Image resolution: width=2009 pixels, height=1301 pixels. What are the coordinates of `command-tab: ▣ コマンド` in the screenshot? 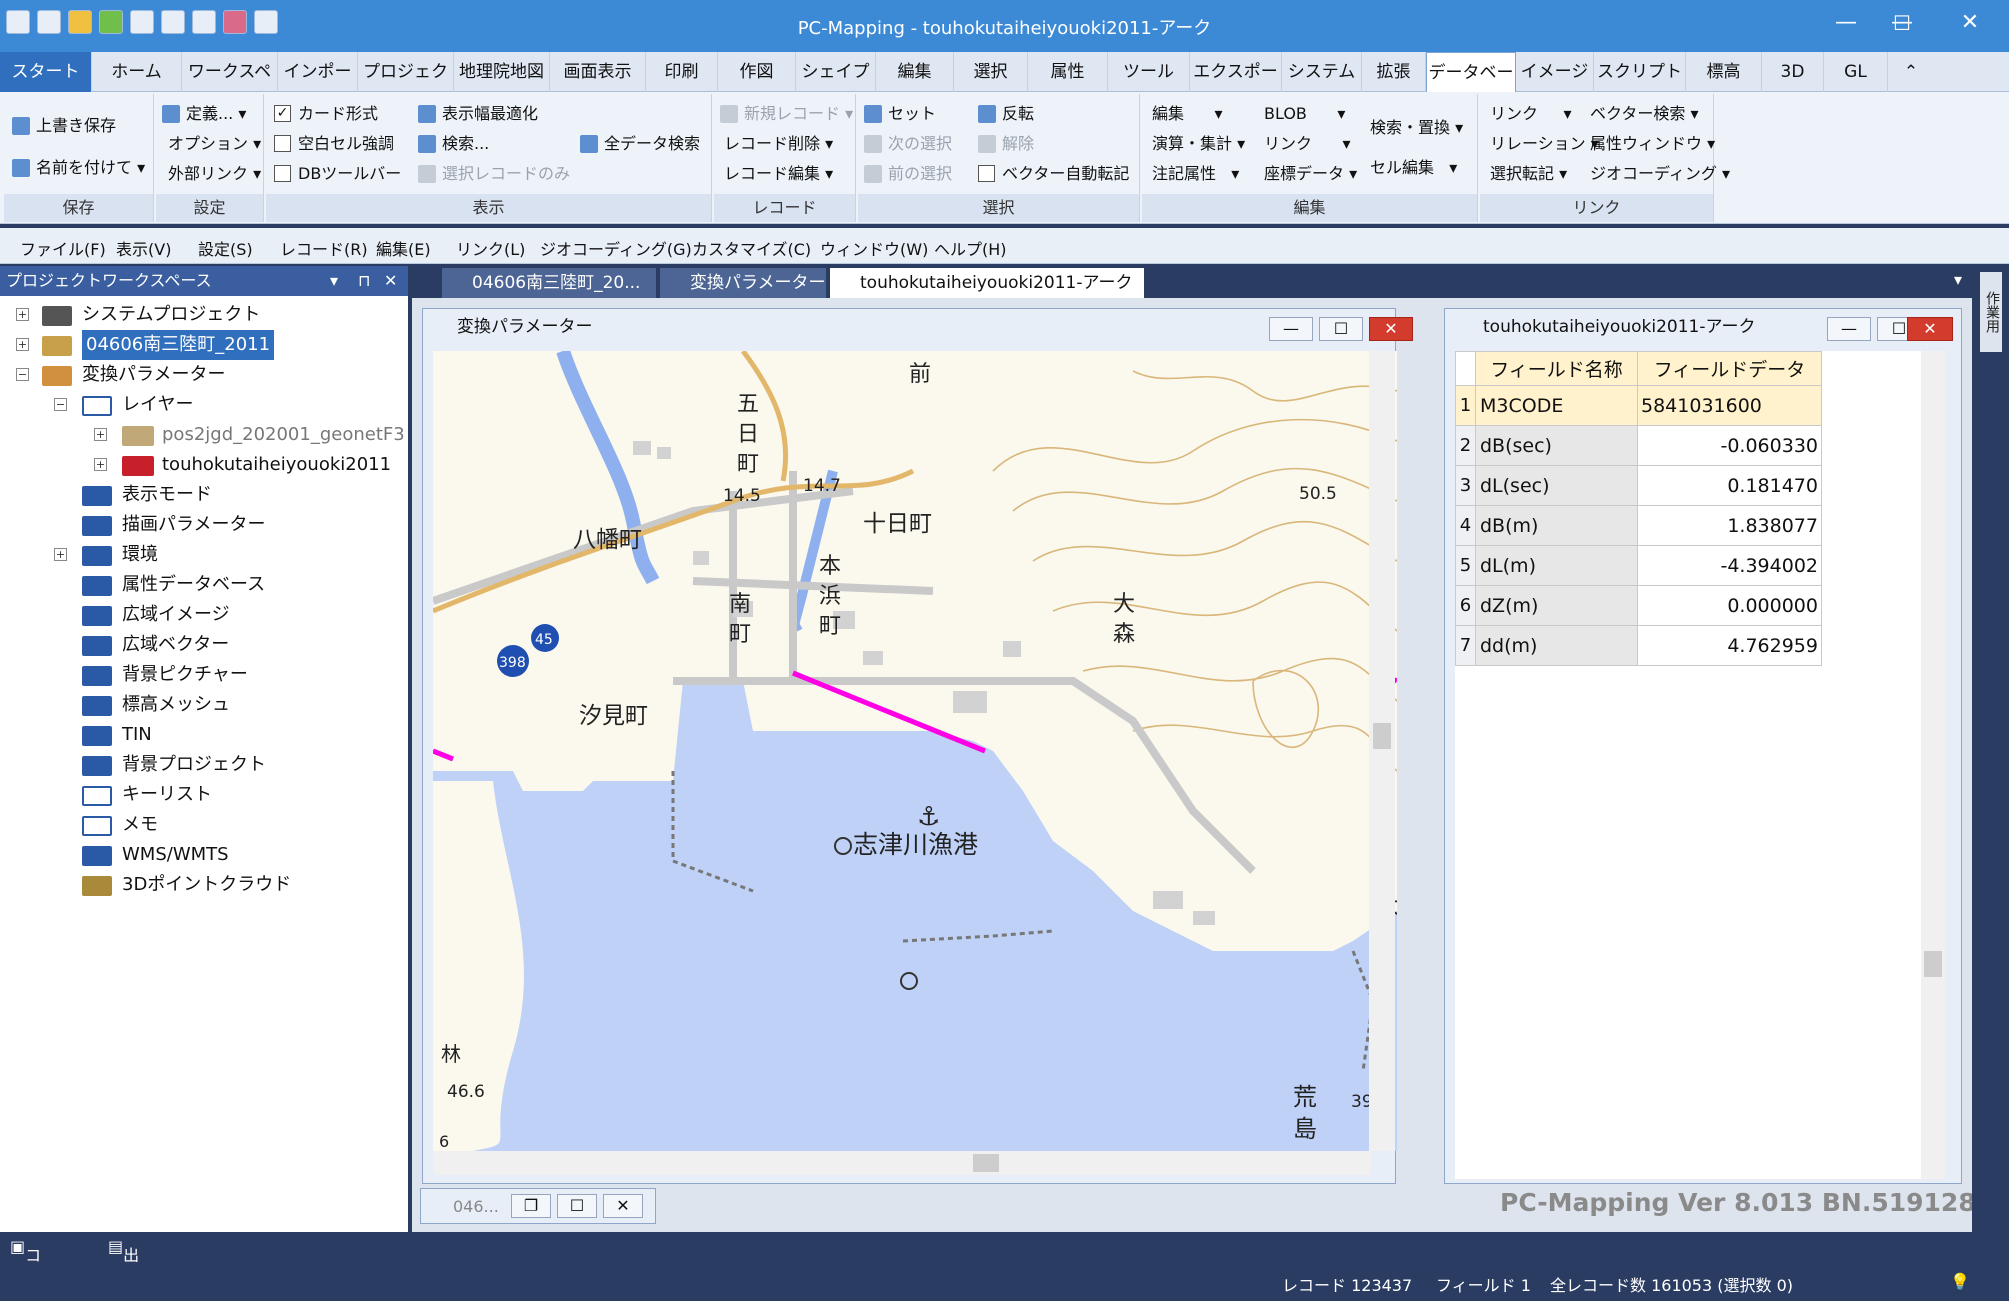 It's located at (25, 1269).